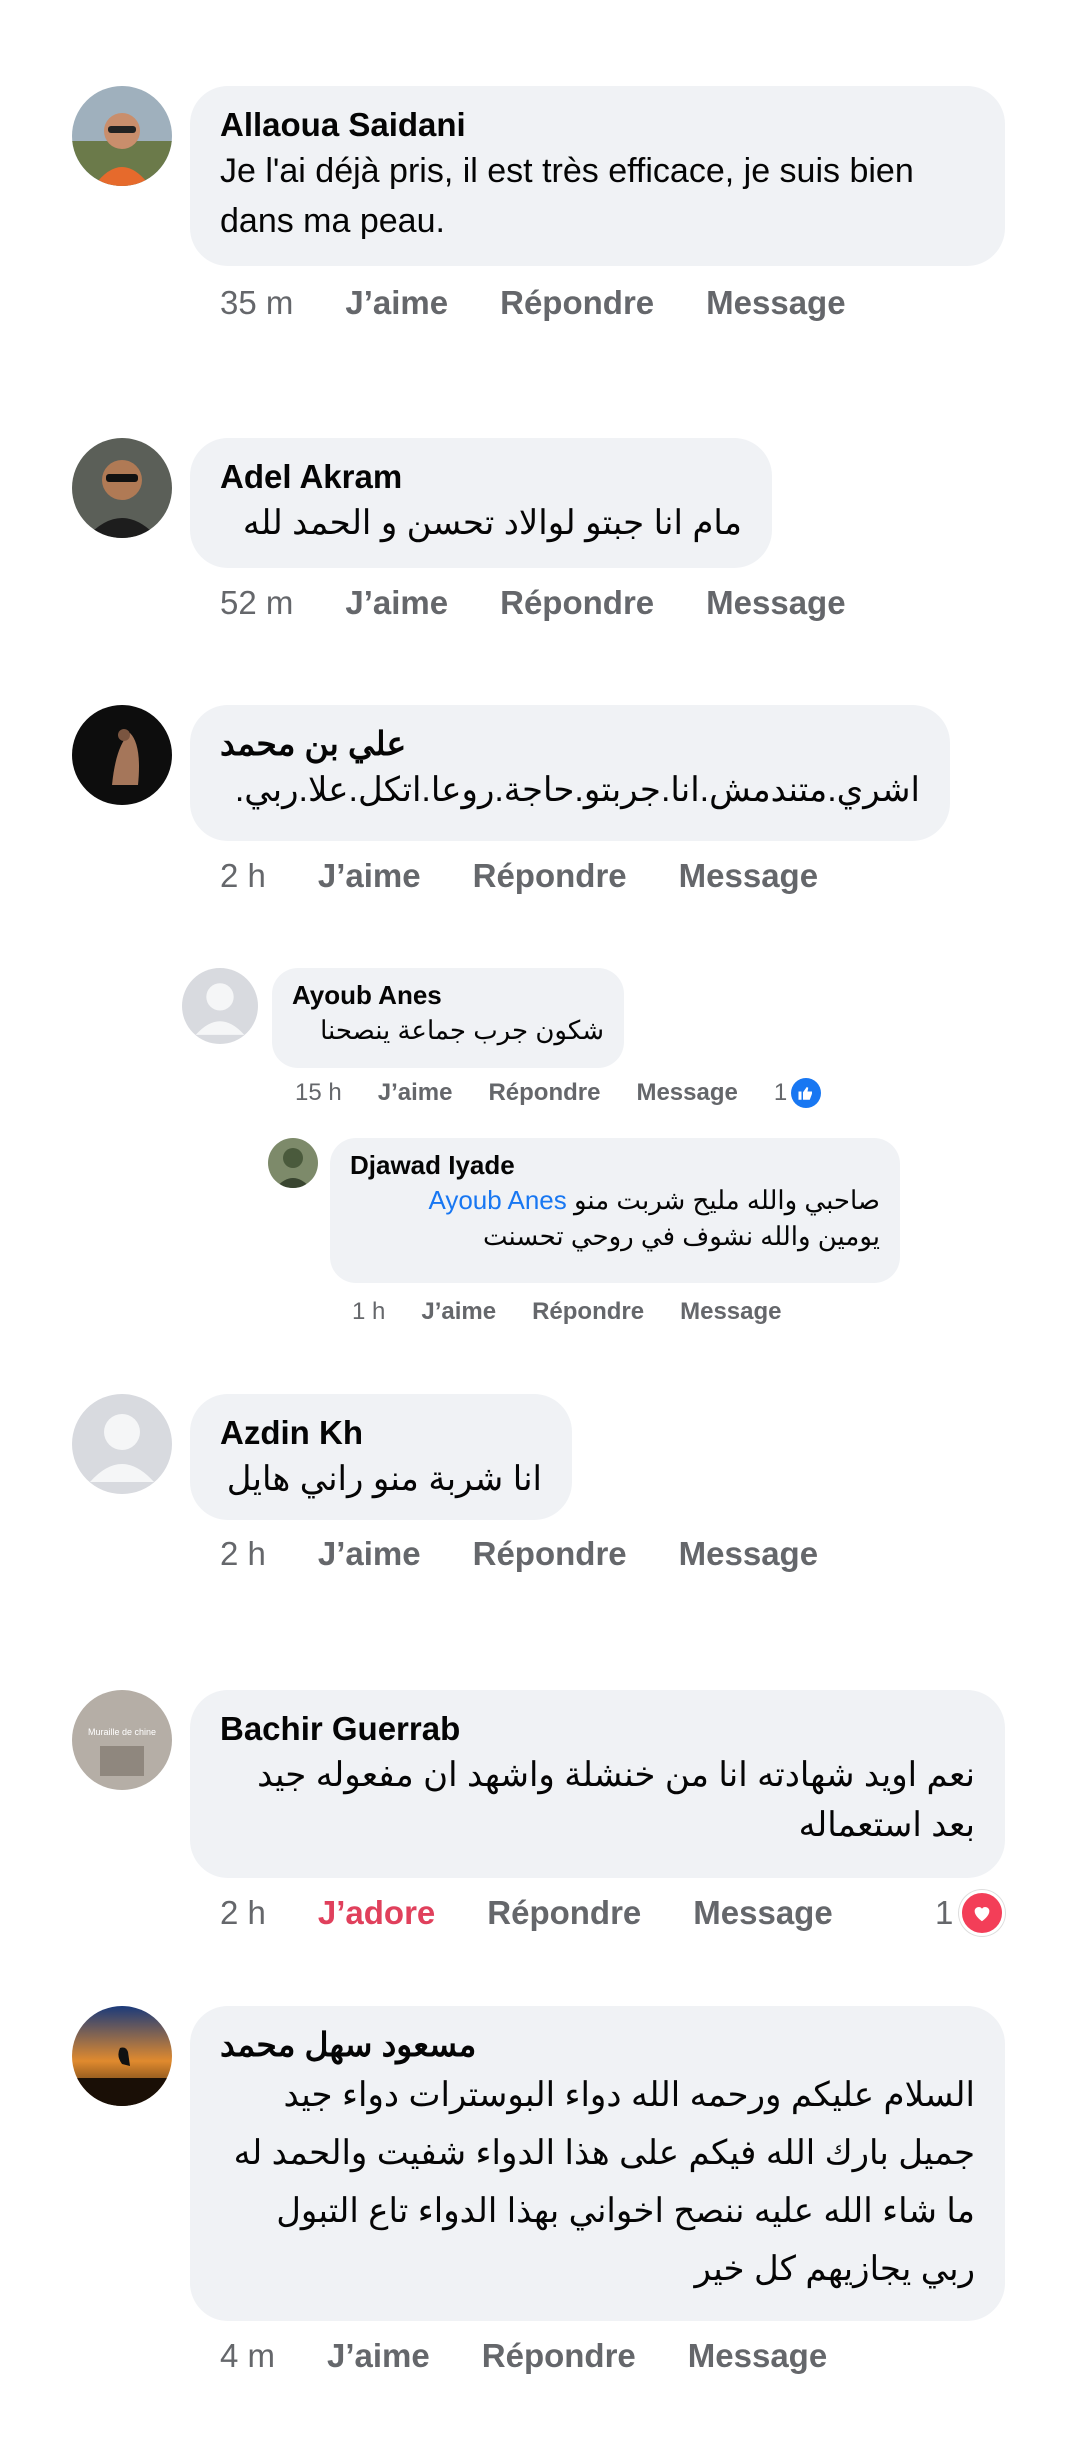 The image size is (1080, 2437). What do you see at coordinates (597, 2045) in the screenshot?
I see `commenter-name: مسعود سهل محمد` at bounding box center [597, 2045].